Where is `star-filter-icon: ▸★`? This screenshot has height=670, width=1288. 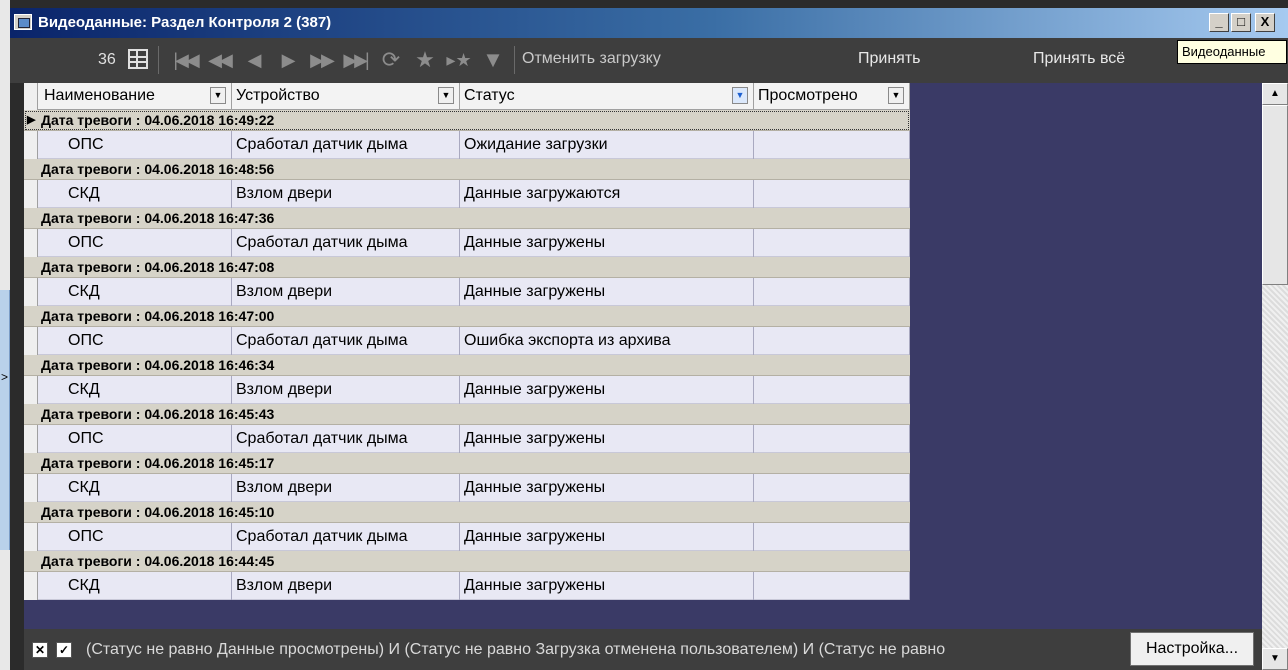
star-filter-icon: ▸★ is located at coordinates (459, 60).